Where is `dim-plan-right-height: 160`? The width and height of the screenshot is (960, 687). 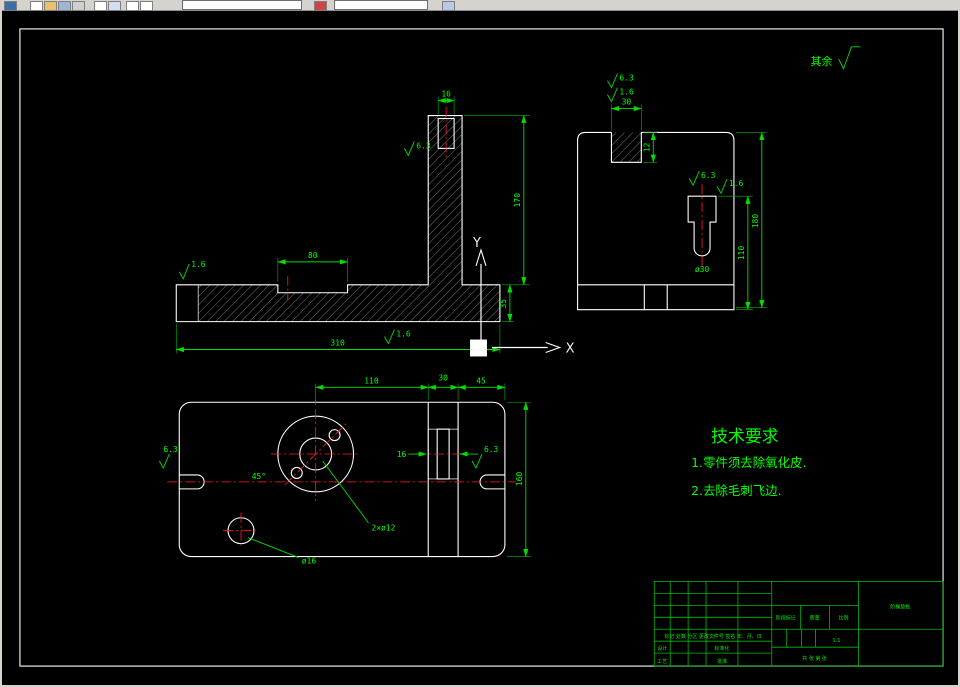
dim-plan-right-height: 160 is located at coordinates (519, 479).